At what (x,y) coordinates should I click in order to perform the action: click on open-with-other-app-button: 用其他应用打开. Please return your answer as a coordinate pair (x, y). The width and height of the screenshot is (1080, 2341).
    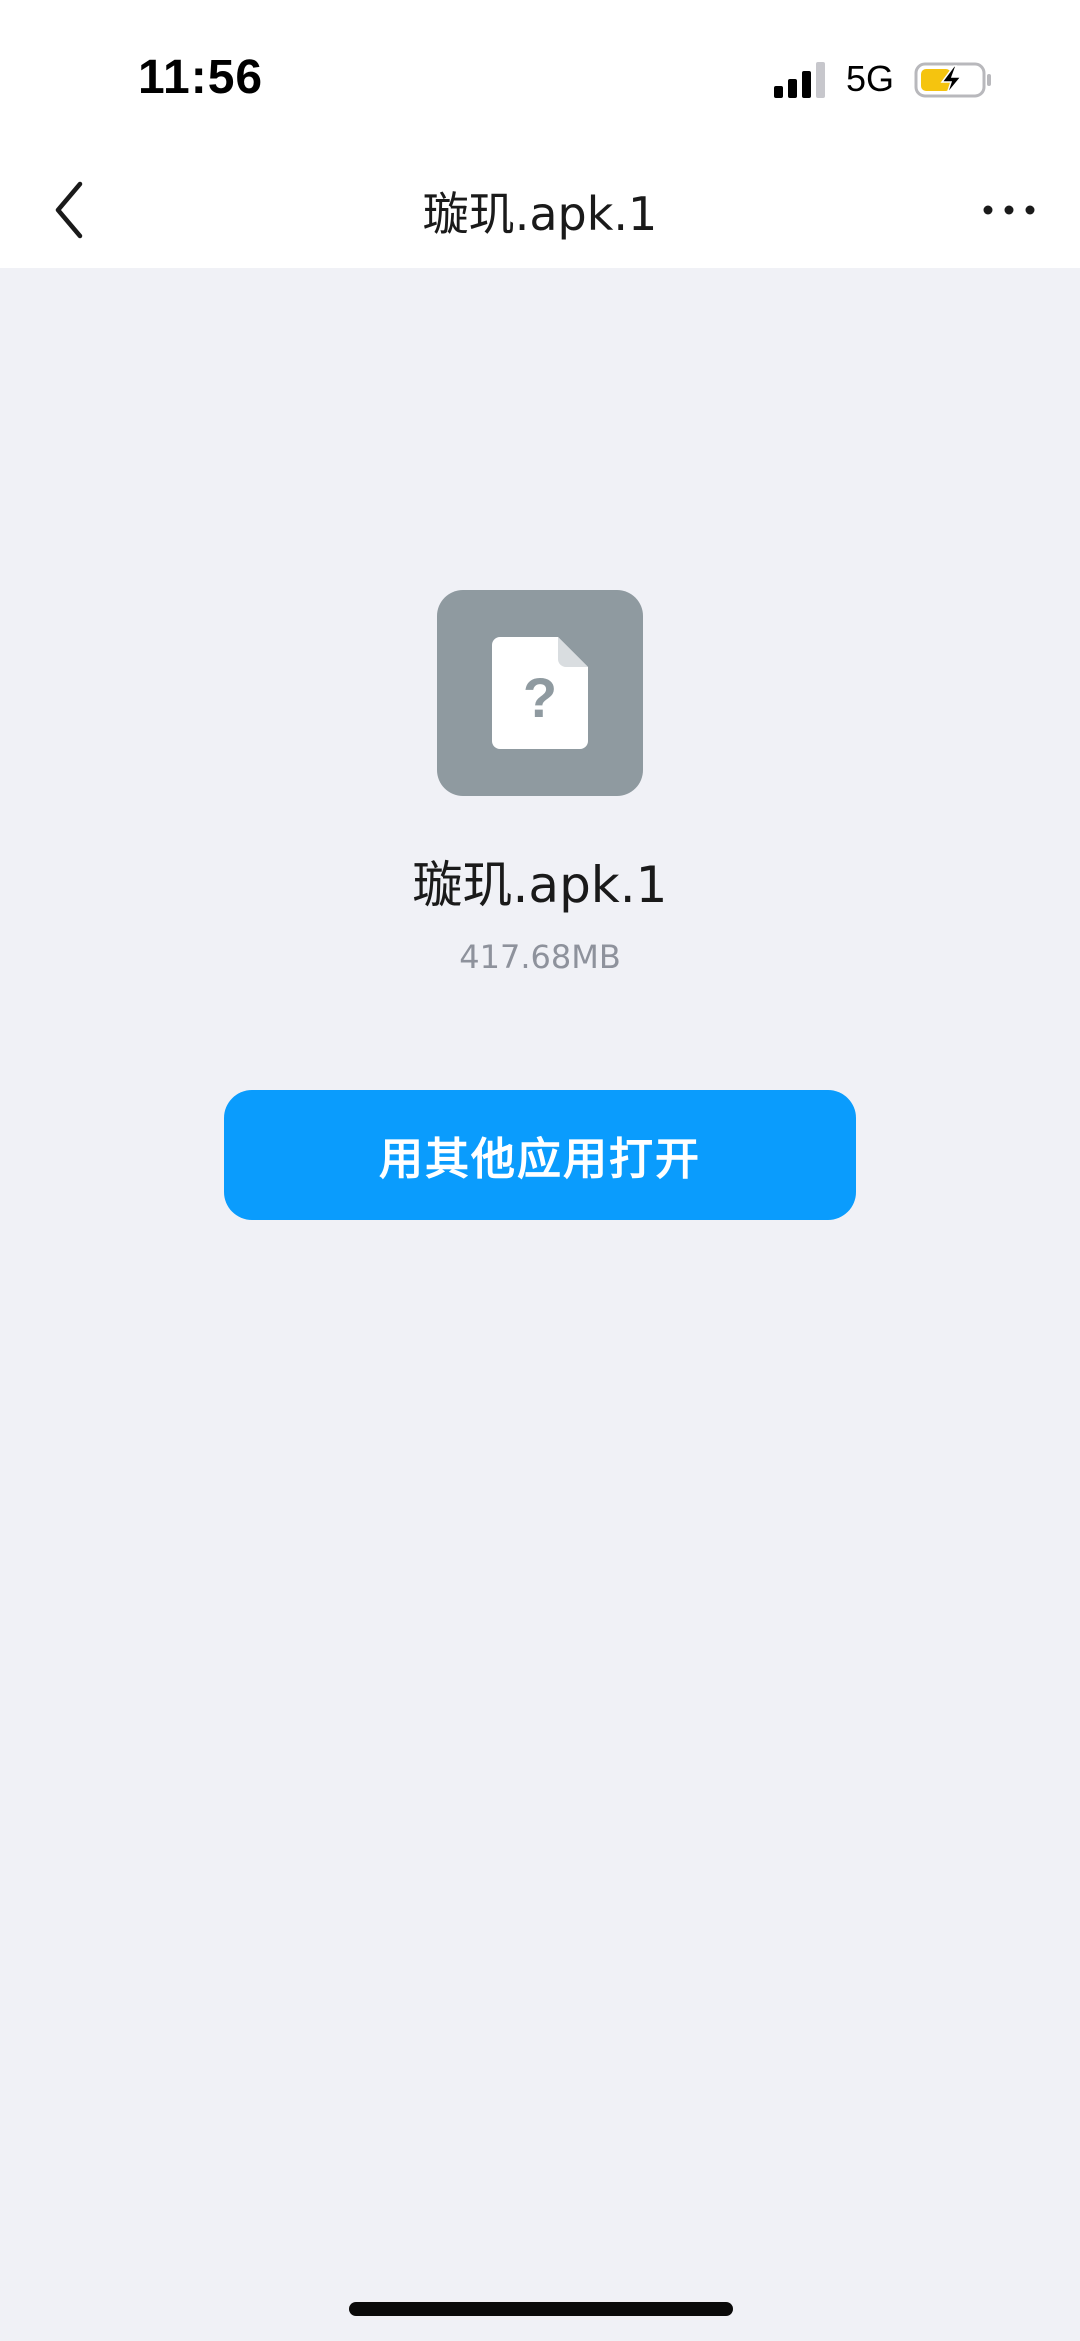
    Looking at the image, I should click on (540, 1155).